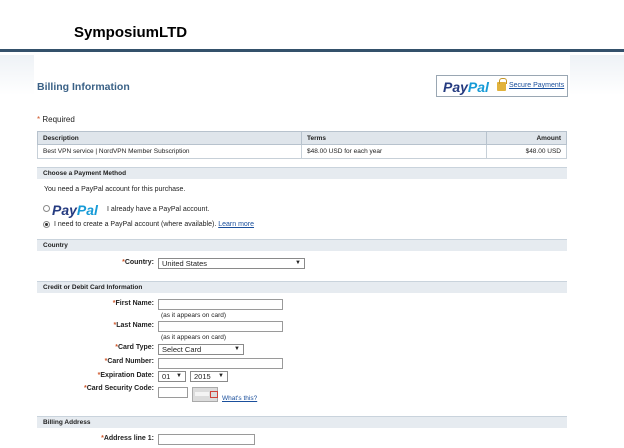 This screenshot has height=448, width=624. I want to click on security-code-field, so click(173, 392).